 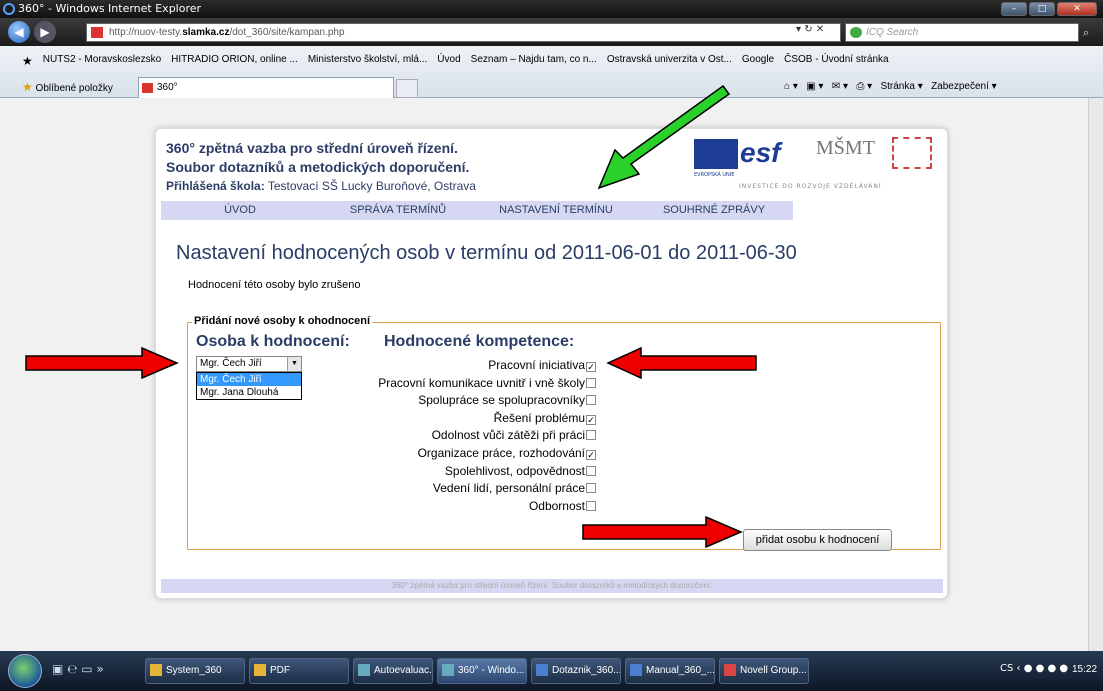 What do you see at coordinates (840, 86) in the screenshot?
I see `mail-icon: ✉ ▾` at bounding box center [840, 86].